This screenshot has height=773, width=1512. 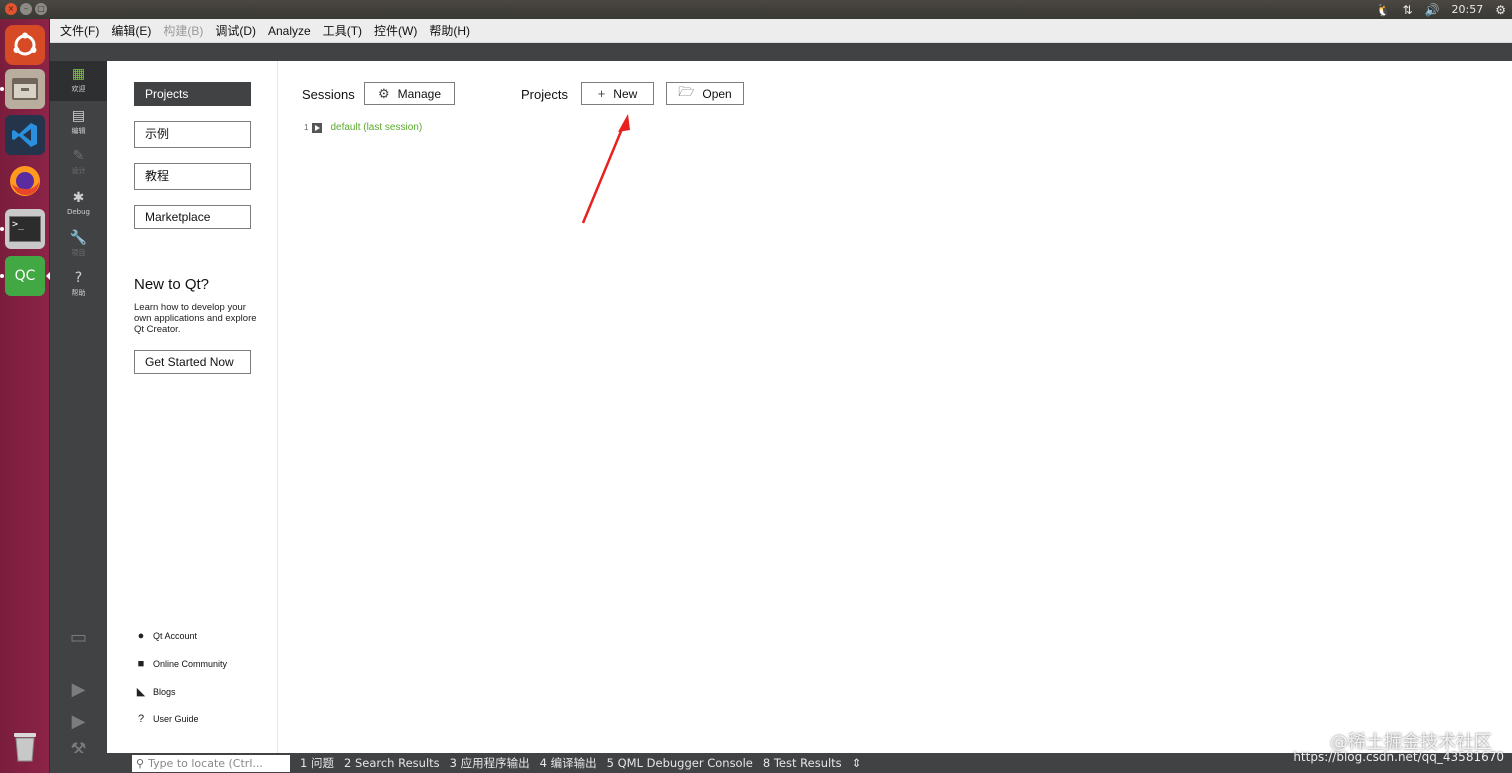 What do you see at coordinates (392, 763) in the screenshot?
I see `tab-search-results: 2 Search Results` at bounding box center [392, 763].